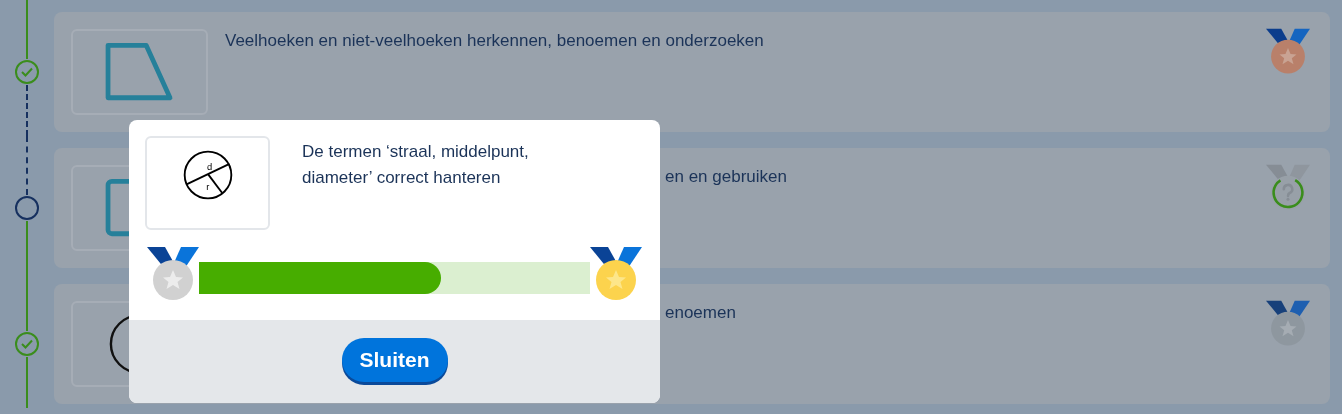 This screenshot has height=414, width=1342. Describe the element at coordinates (394, 359) in the screenshot. I see `close-button: Sluiten` at that location.